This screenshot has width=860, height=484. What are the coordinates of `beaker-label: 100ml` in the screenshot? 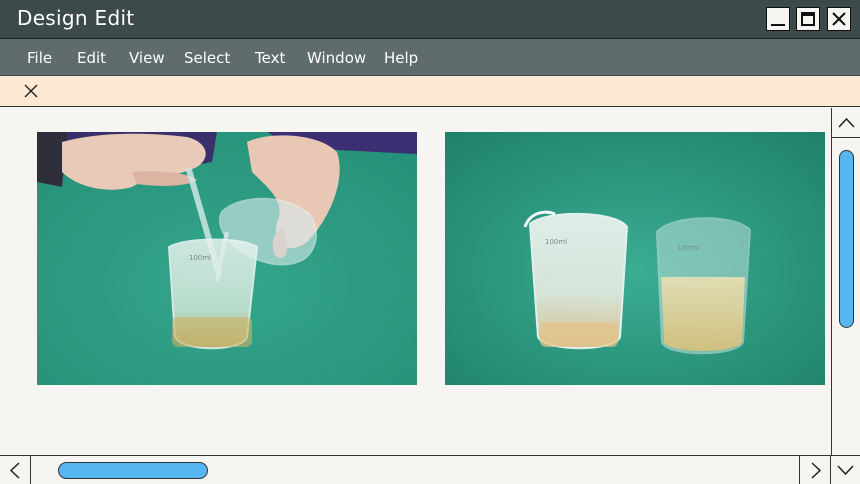 It's located at (200, 258).